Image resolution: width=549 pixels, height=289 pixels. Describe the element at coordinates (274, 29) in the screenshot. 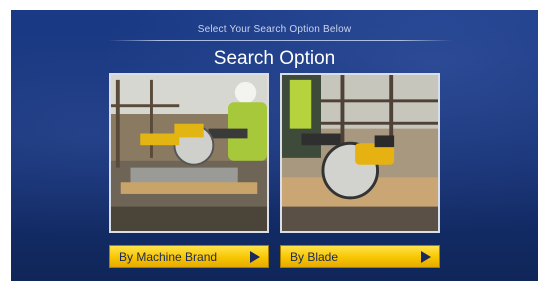

I see `instruction-text: Select Your Search Option Below` at that location.